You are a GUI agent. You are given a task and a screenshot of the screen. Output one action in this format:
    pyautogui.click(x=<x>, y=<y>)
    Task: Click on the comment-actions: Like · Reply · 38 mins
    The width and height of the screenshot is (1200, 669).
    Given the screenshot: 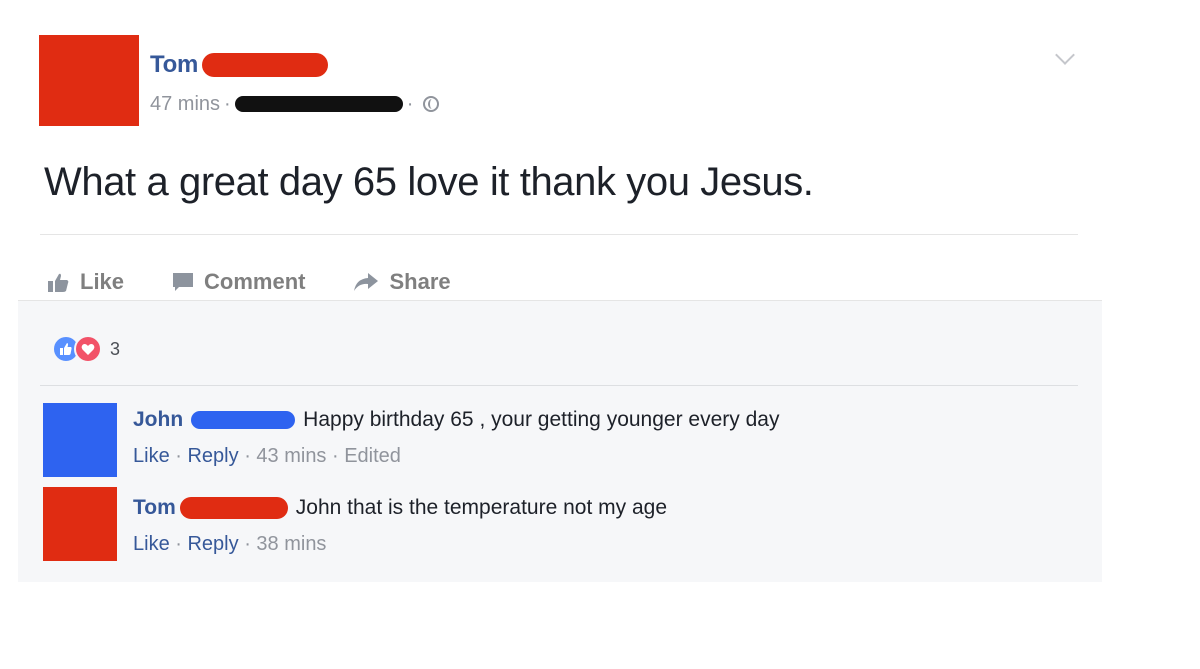 What is the action you would take?
    pyautogui.click(x=229, y=544)
    